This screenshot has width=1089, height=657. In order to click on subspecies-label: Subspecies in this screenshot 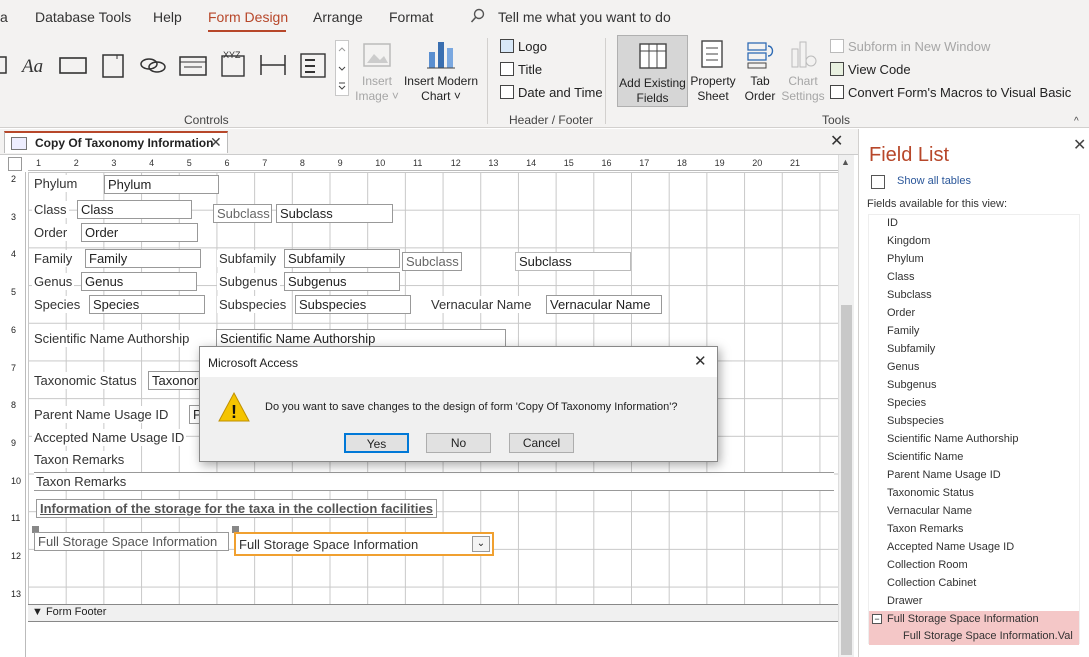, I will do `click(253, 304)`.